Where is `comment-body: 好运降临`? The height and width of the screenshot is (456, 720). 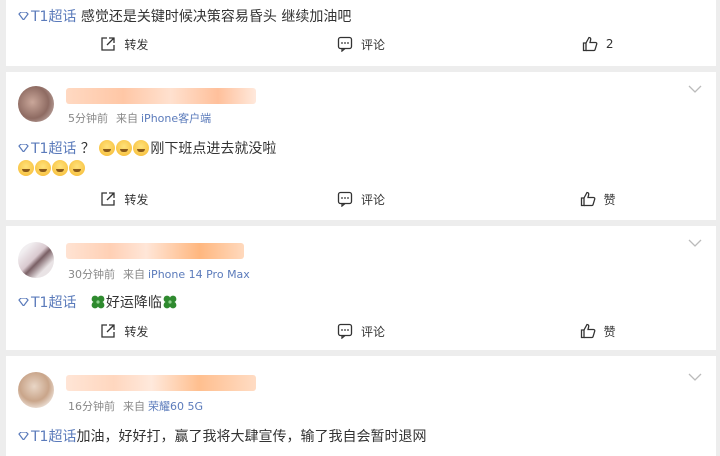 comment-body: 好运降临 is located at coordinates (133, 303).